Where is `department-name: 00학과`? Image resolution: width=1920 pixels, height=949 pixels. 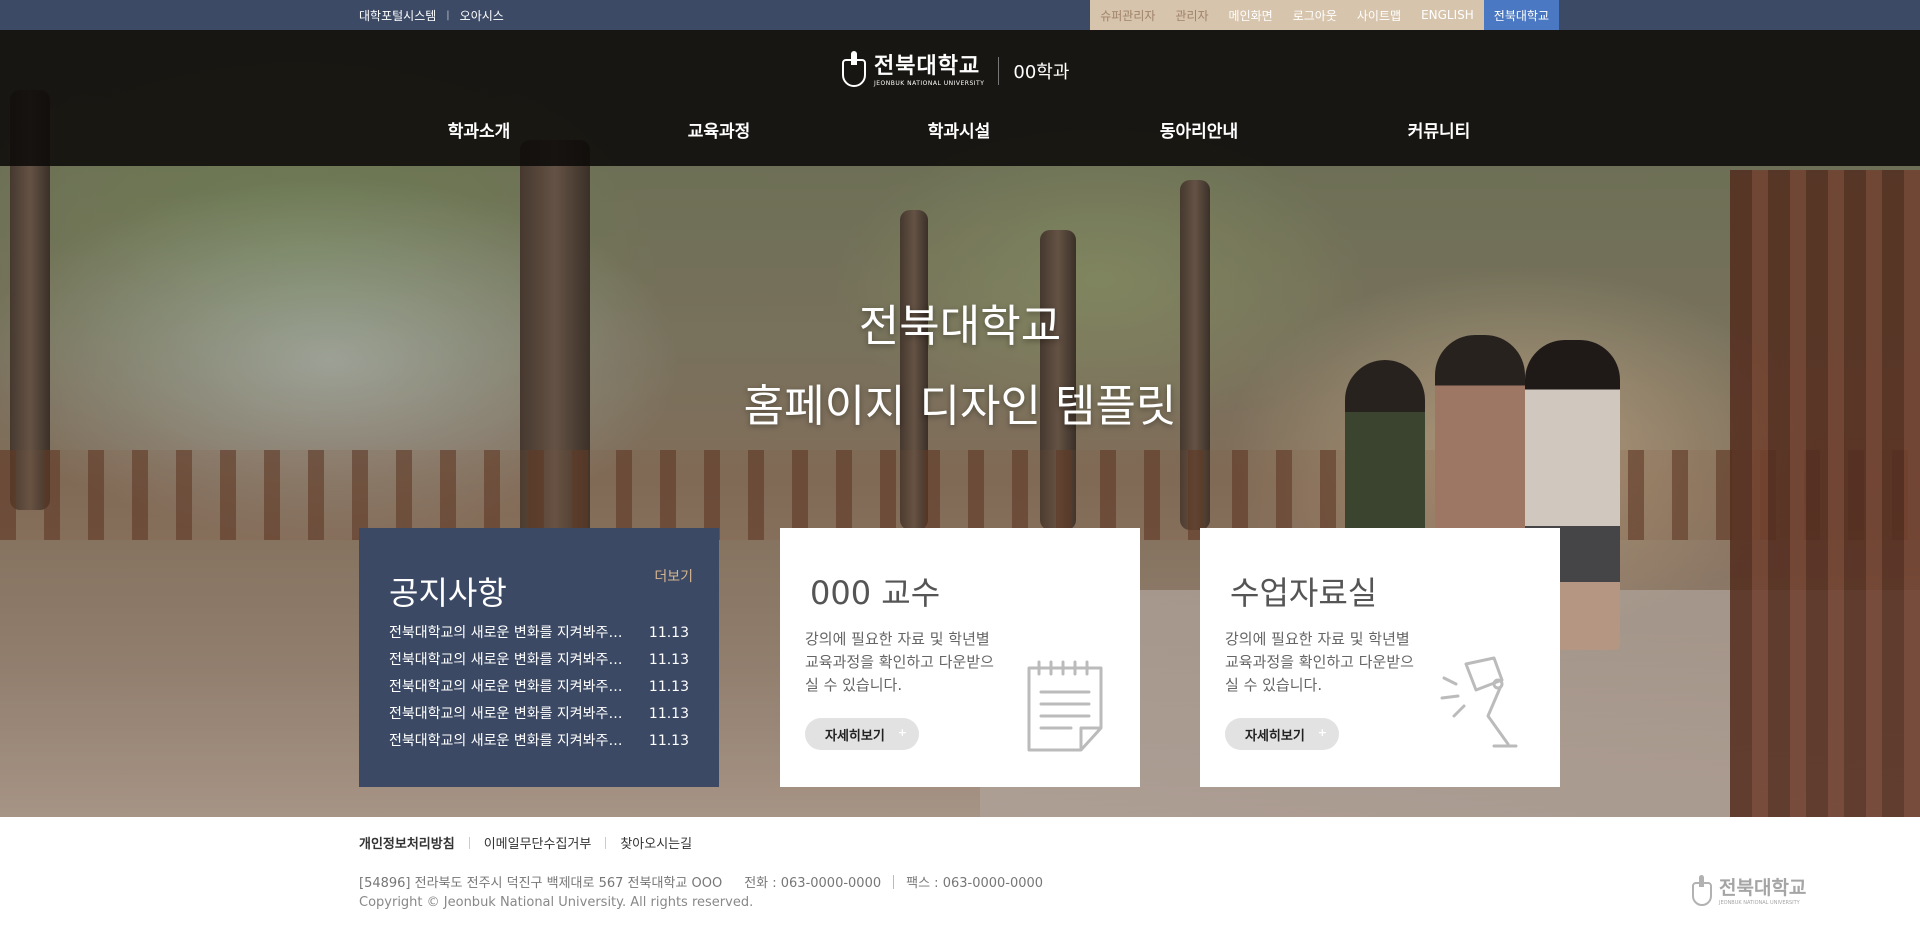 department-name: 00학과 is located at coordinates (1041, 72).